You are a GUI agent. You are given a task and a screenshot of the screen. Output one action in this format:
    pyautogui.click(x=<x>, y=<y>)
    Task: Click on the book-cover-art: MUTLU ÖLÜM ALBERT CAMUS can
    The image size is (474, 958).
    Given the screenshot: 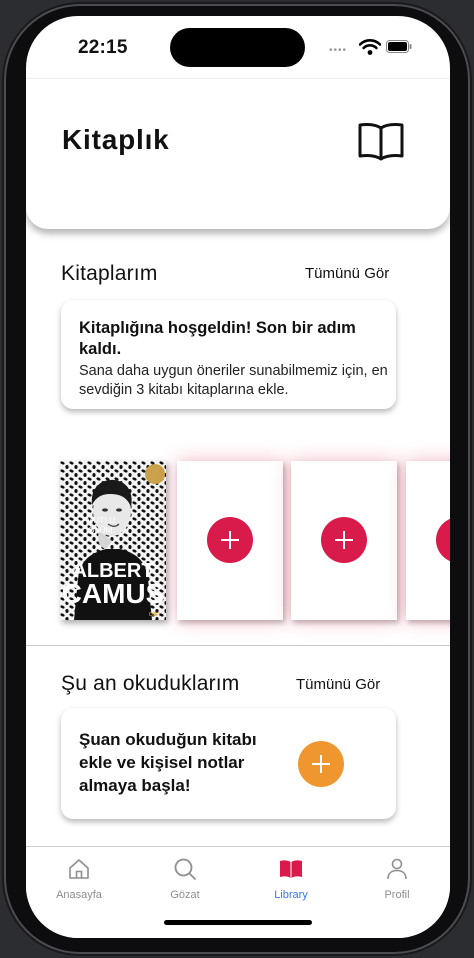 What is the action you would take?
    pyautogui.click(x=113, y=540)
    